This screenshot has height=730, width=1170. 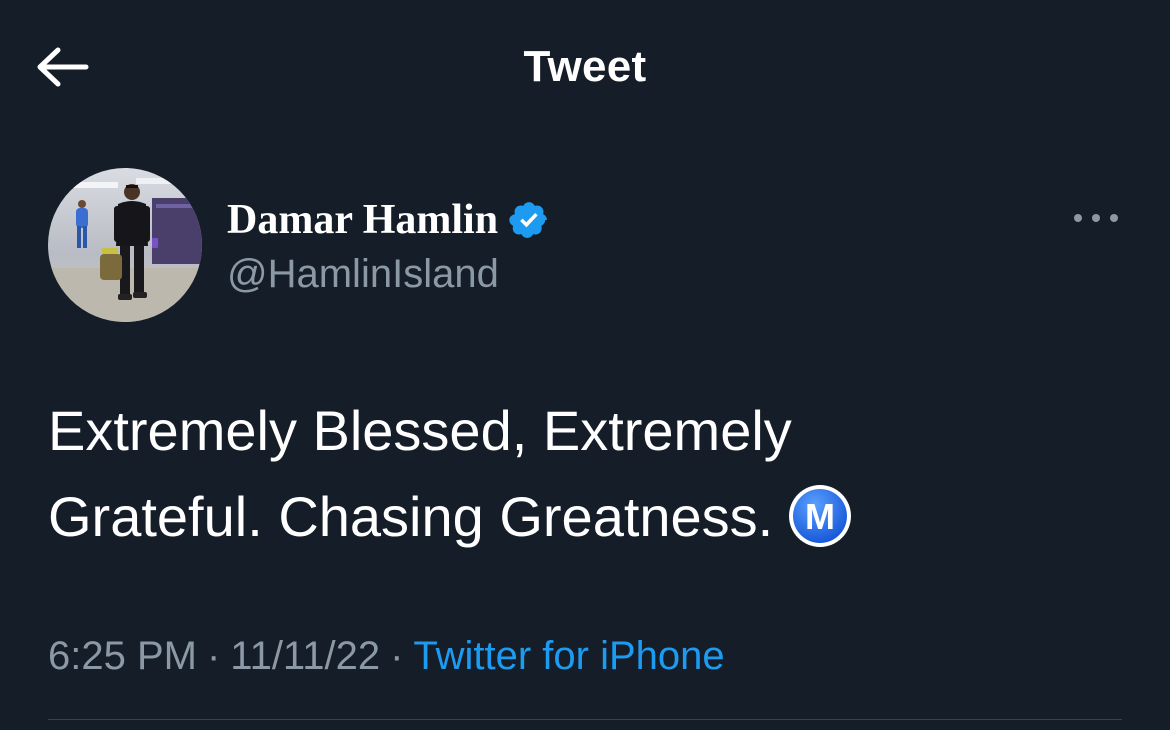 What do you see at coordinates (528, 220) in the screenshot?
I see `verified-badge-icon` at bounding box center [528, 220].